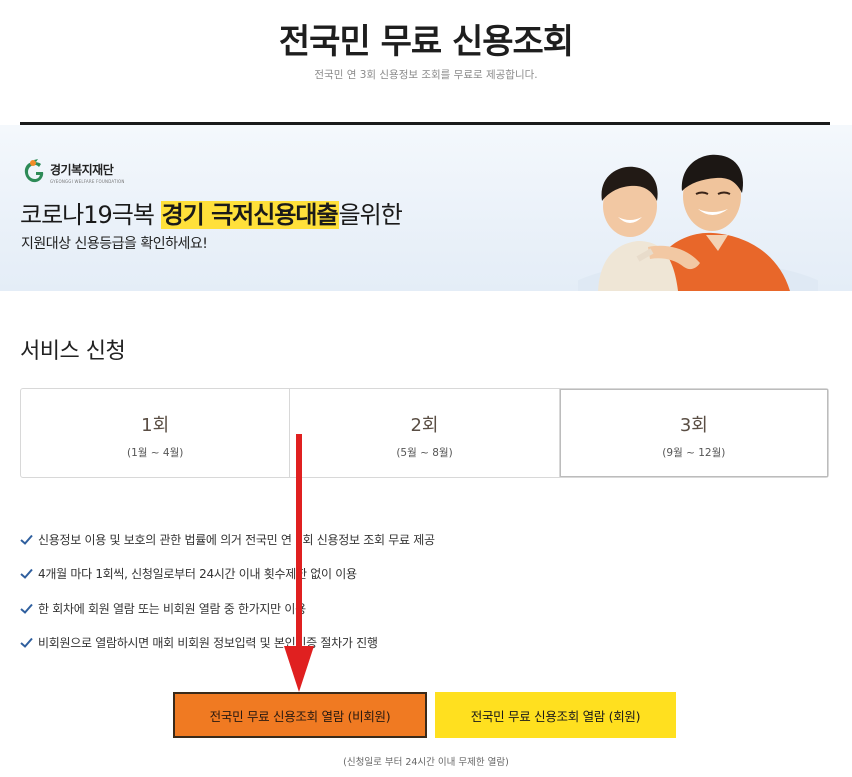 Image resolution: width=852 pixels, height=777 pixels. I want to click on father-son-photo, so click(698, 222).